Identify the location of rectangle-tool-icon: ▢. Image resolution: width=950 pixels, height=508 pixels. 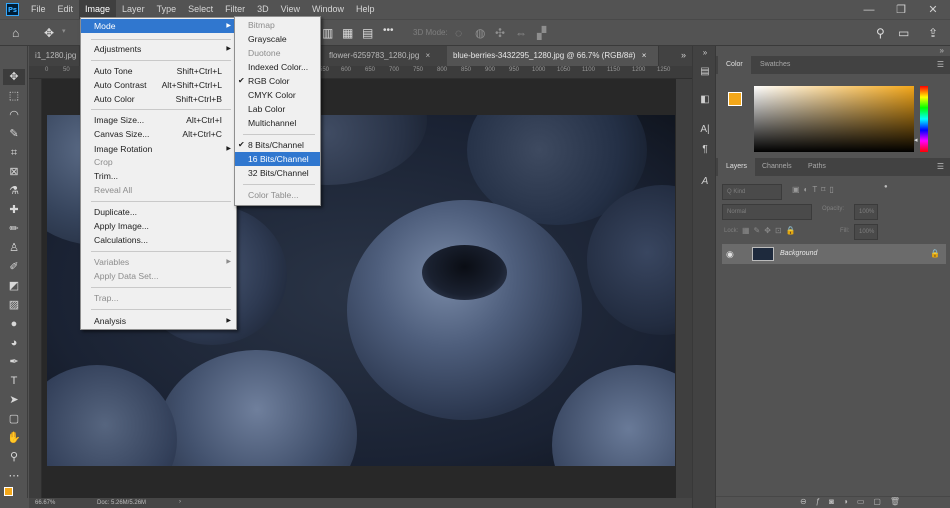
(14, 419).